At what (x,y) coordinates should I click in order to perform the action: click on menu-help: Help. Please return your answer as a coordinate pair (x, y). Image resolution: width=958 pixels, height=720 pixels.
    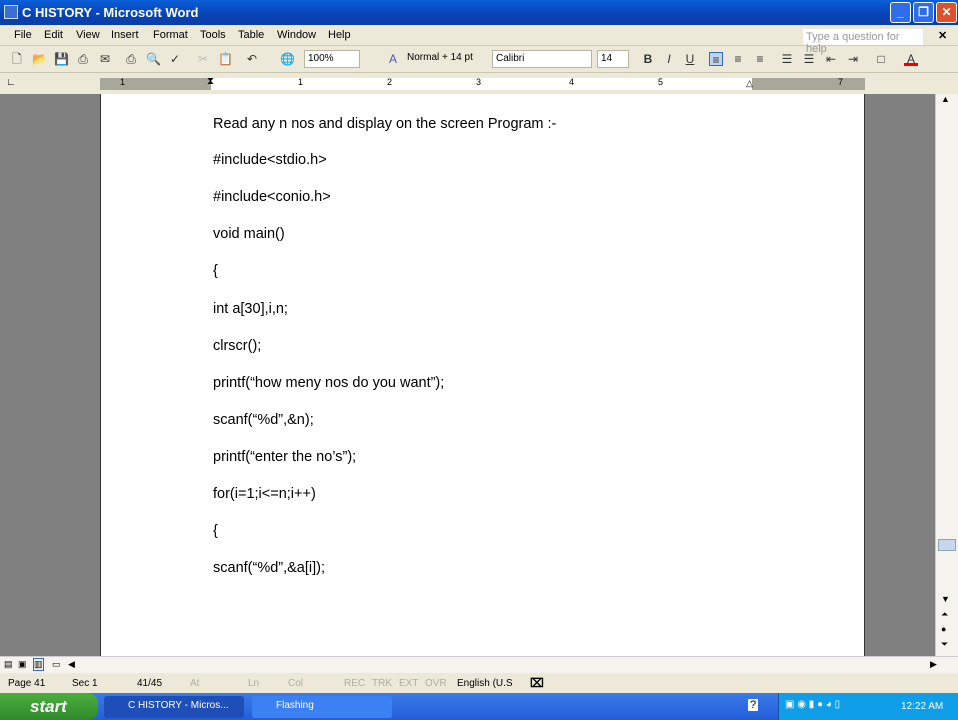
    Looking at the image, I should click on (339, 35).